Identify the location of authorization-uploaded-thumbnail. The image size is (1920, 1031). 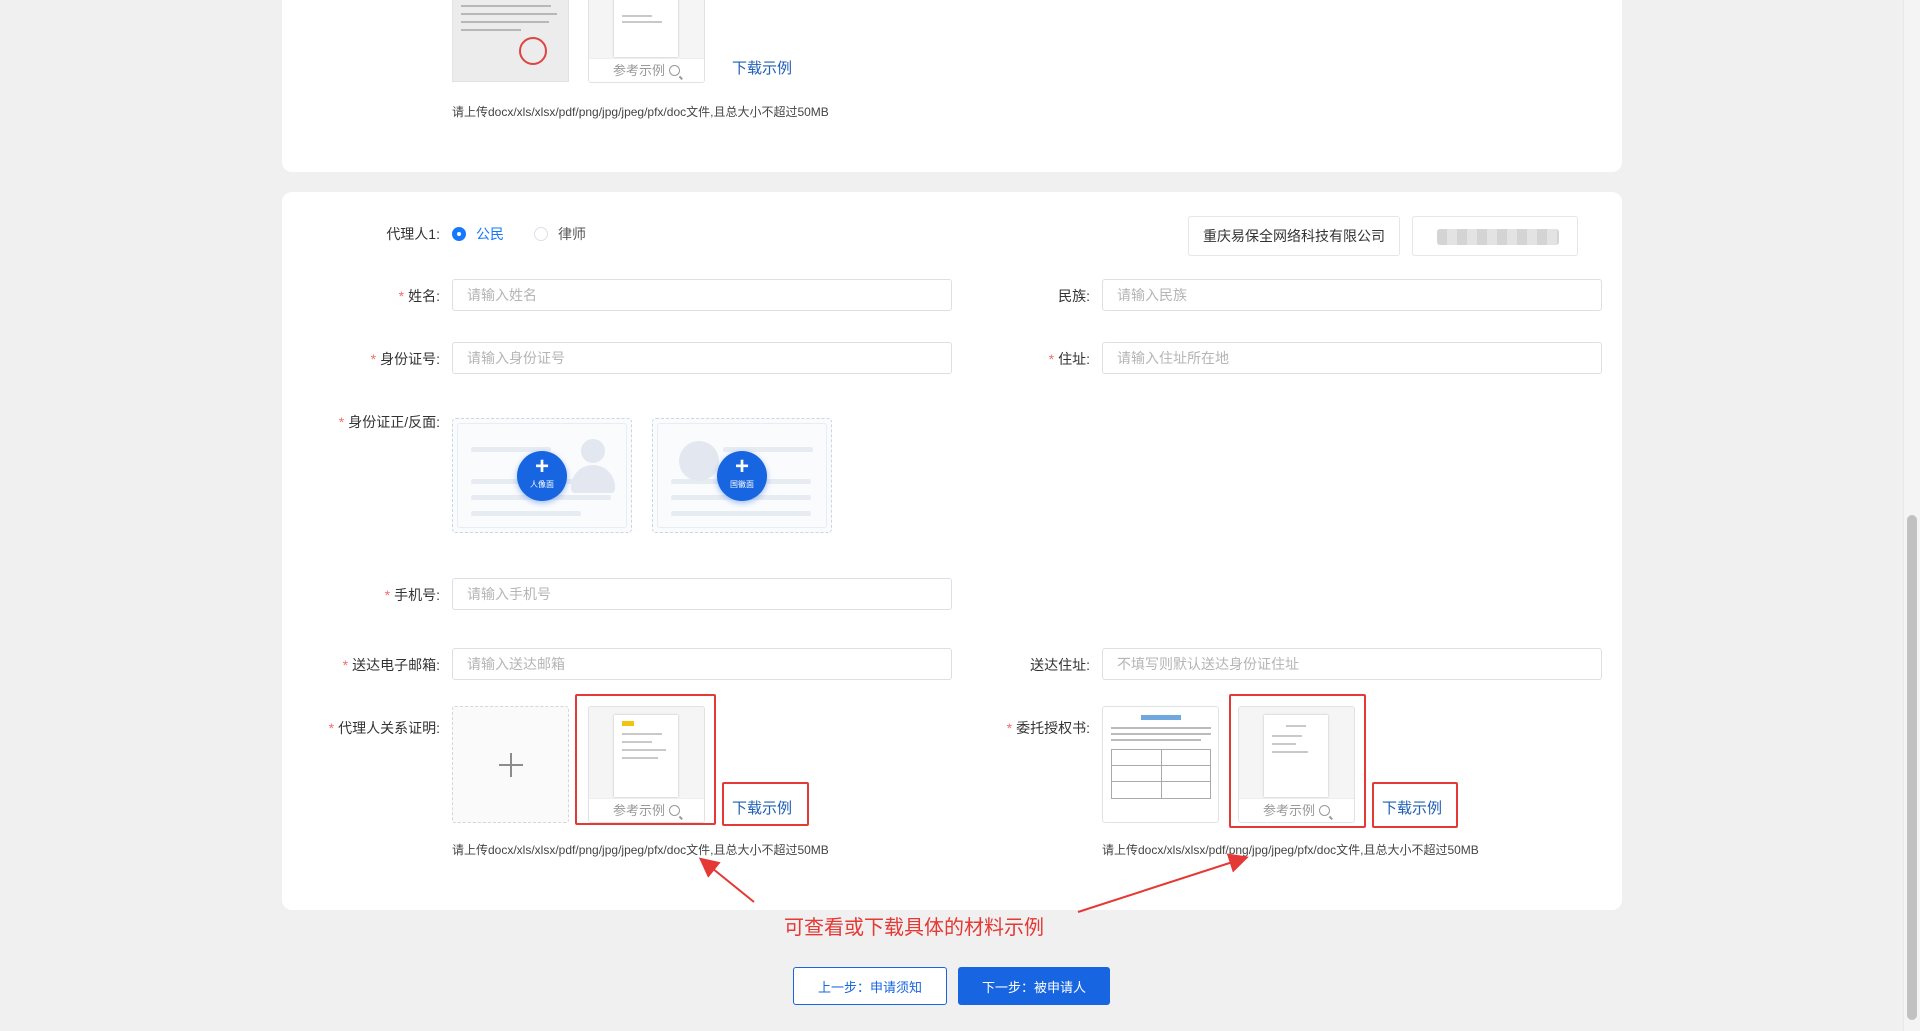
(1160, 764).